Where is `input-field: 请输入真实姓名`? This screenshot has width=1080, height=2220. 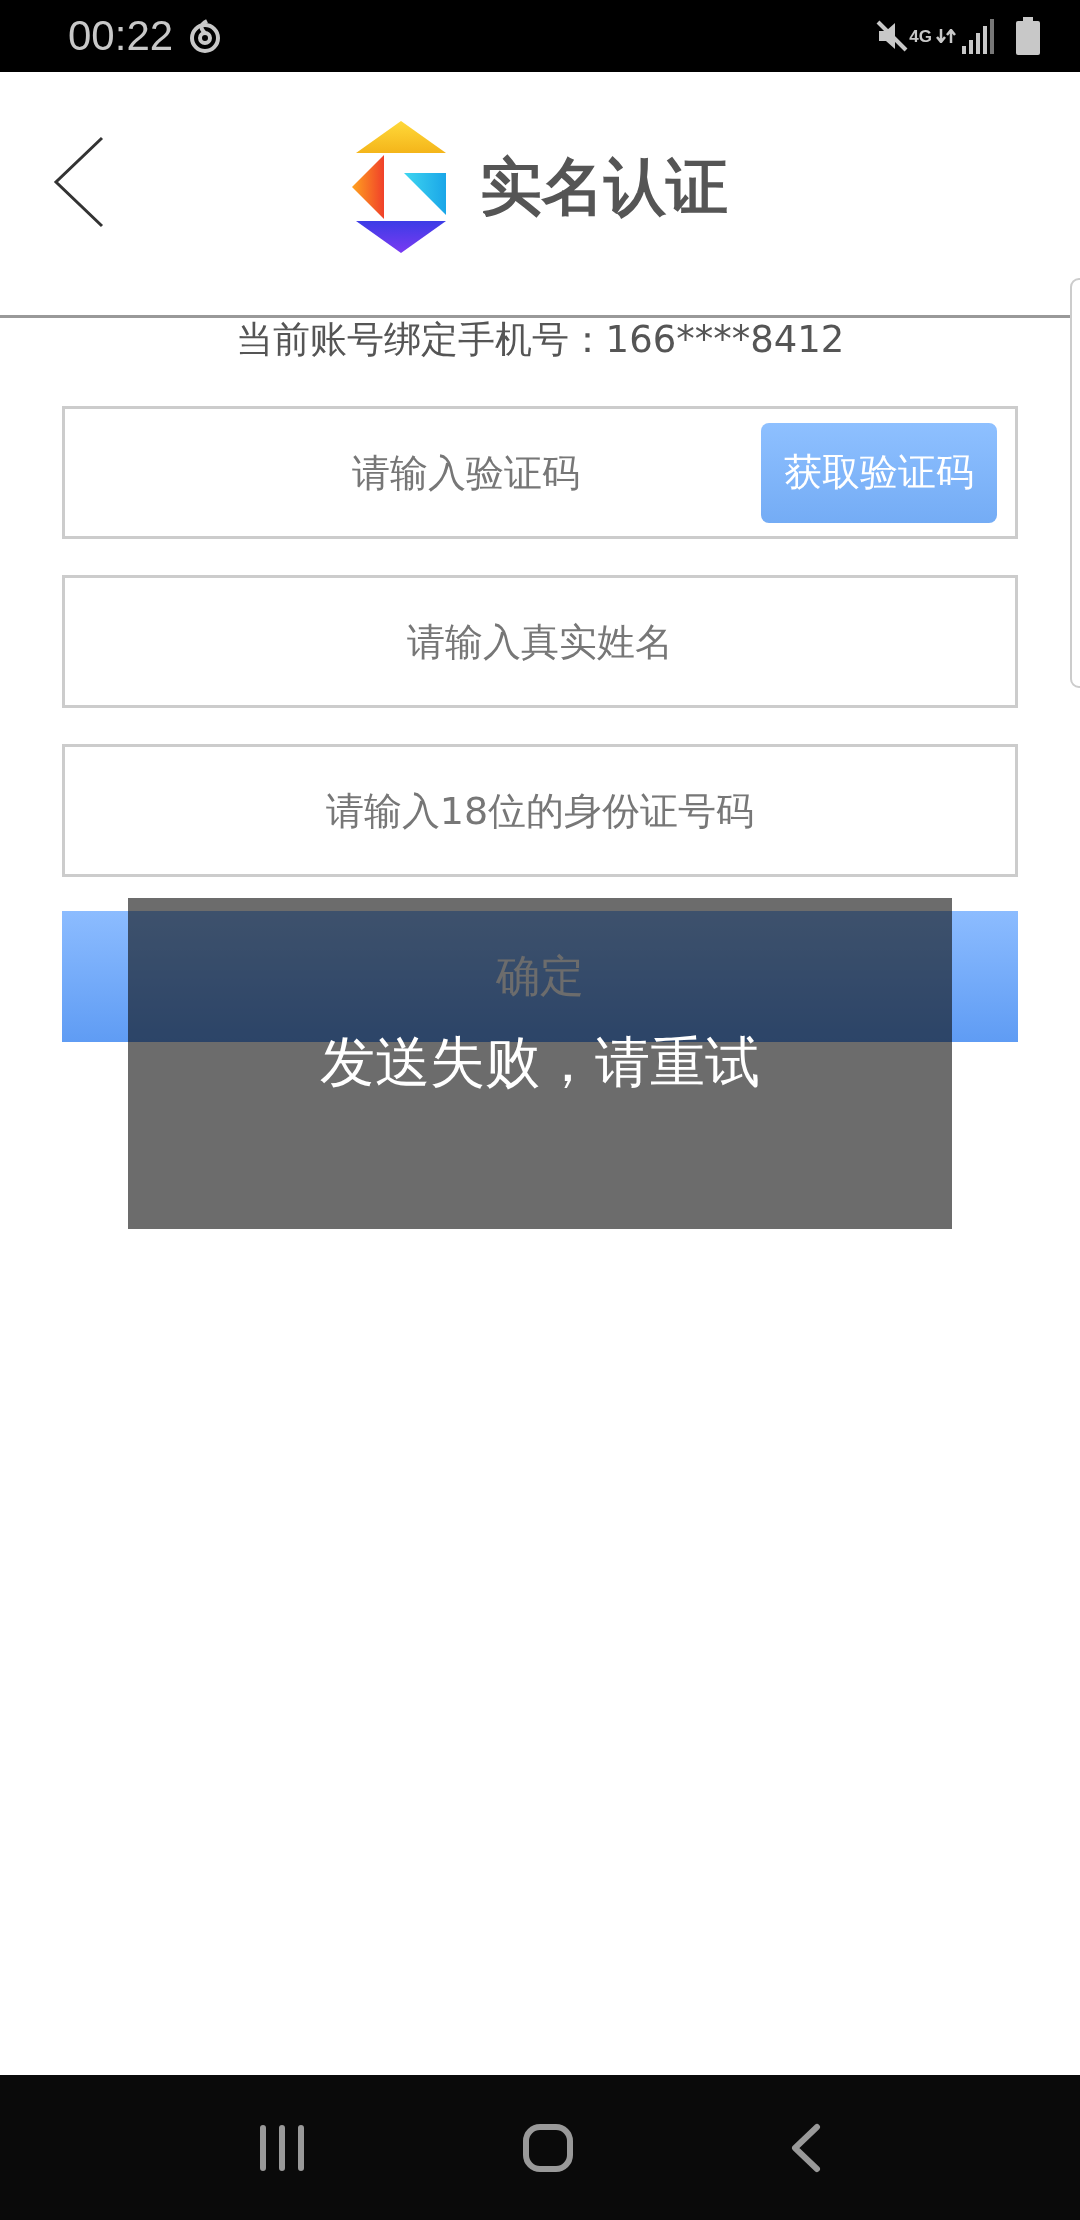
input-field: 请输入真实姓名 is located at coordinates (540, 641).